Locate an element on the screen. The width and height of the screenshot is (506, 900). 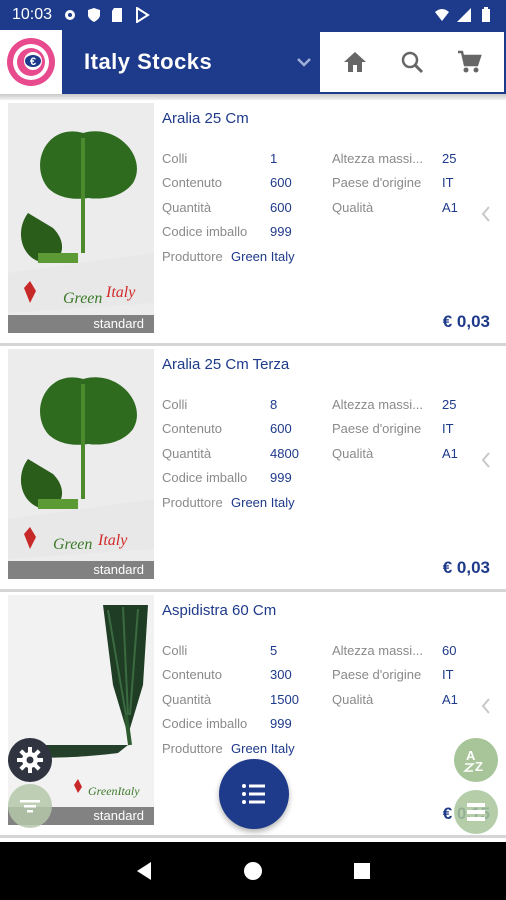
list-view-button is located at coordinates (254, 794).